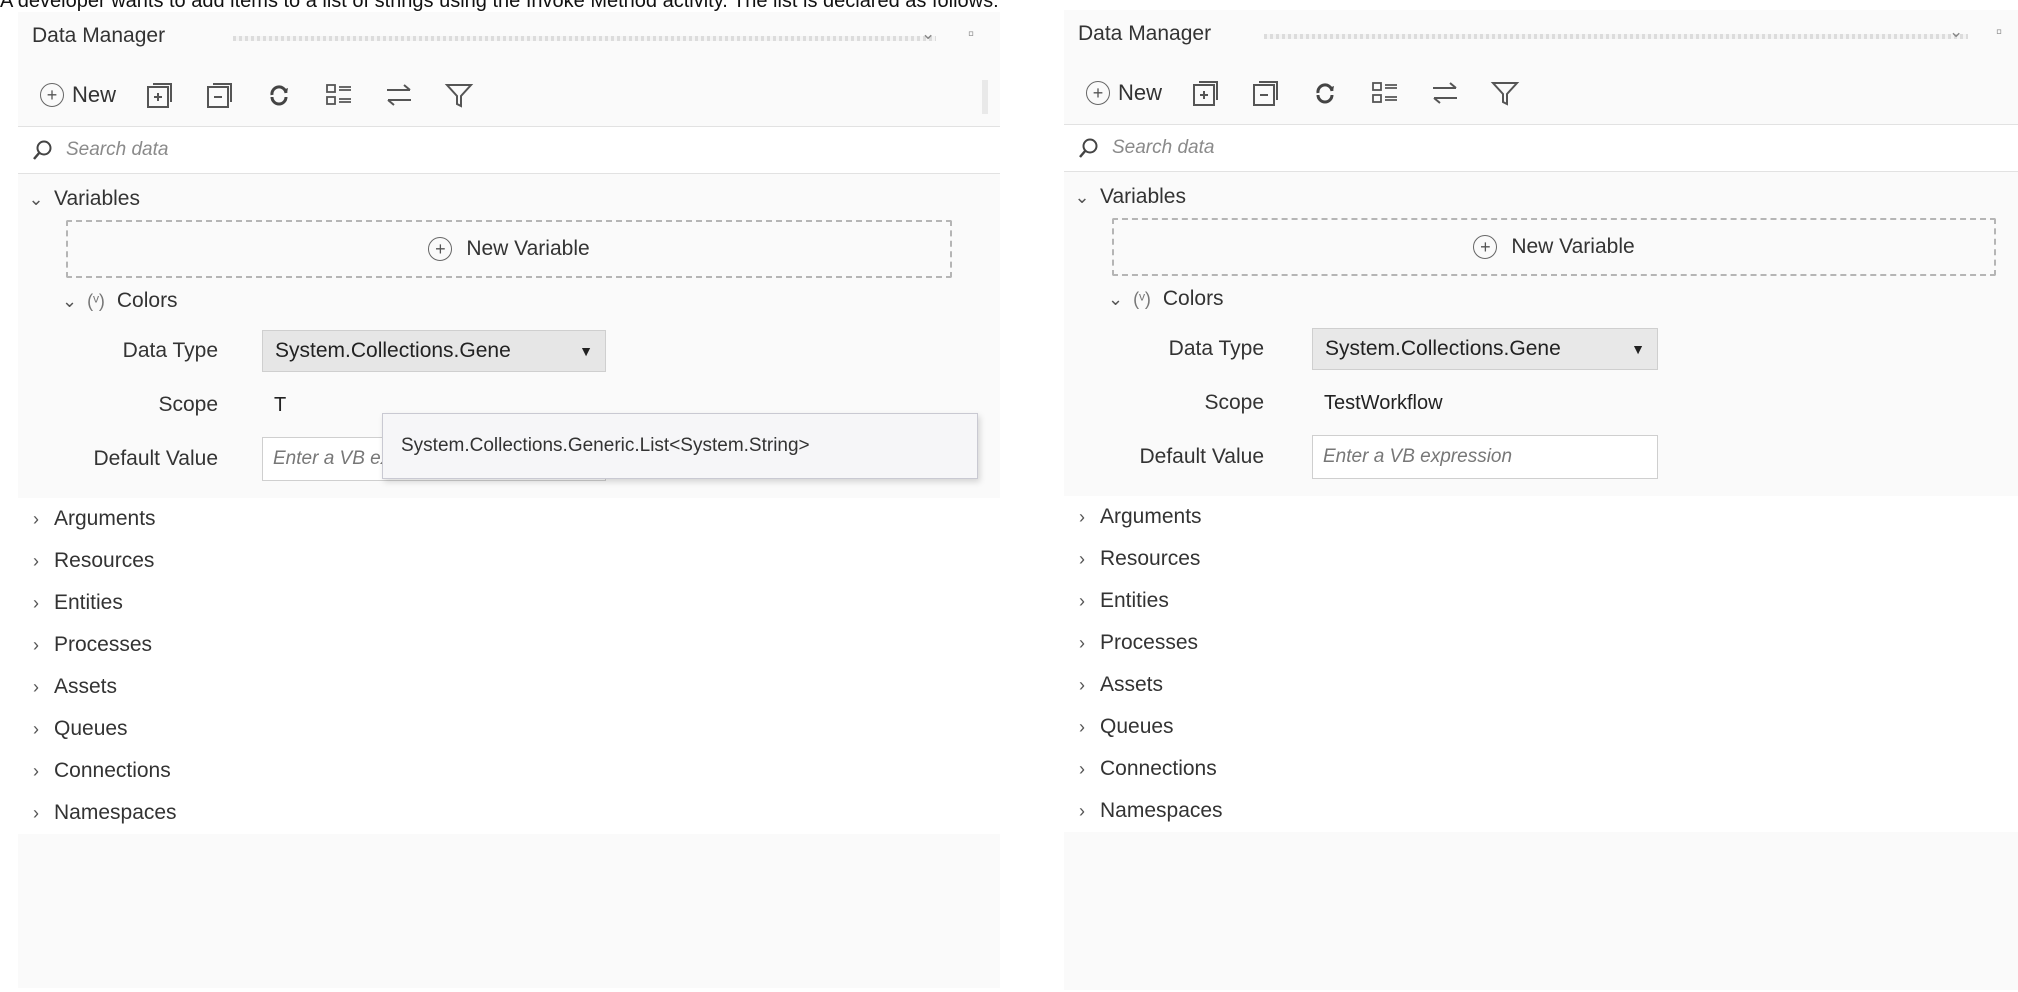 This screenshot has height=992, width=2018. What do you see at coordinates (985, 97) in the screenshot?
I see `toolbar-scroll-grip` at bounding box center [985, 97].